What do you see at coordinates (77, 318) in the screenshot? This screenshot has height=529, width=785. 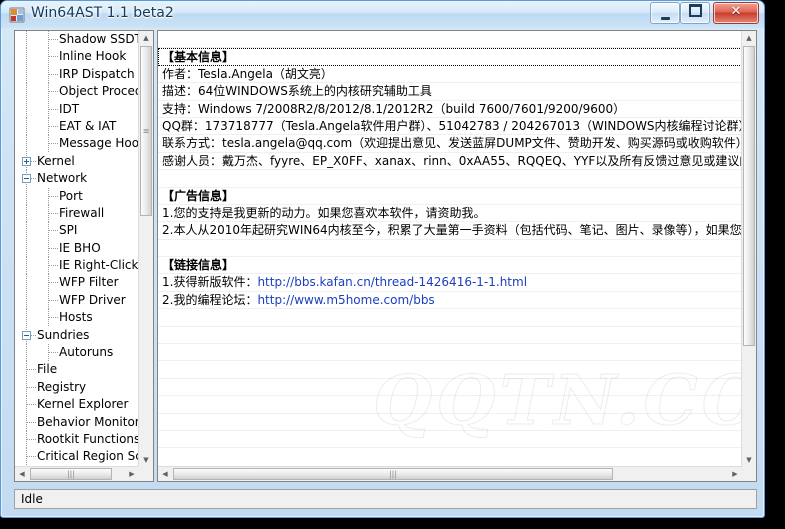 I see `tree-item-hosts: Hosts` at bounding box center [77, 318].